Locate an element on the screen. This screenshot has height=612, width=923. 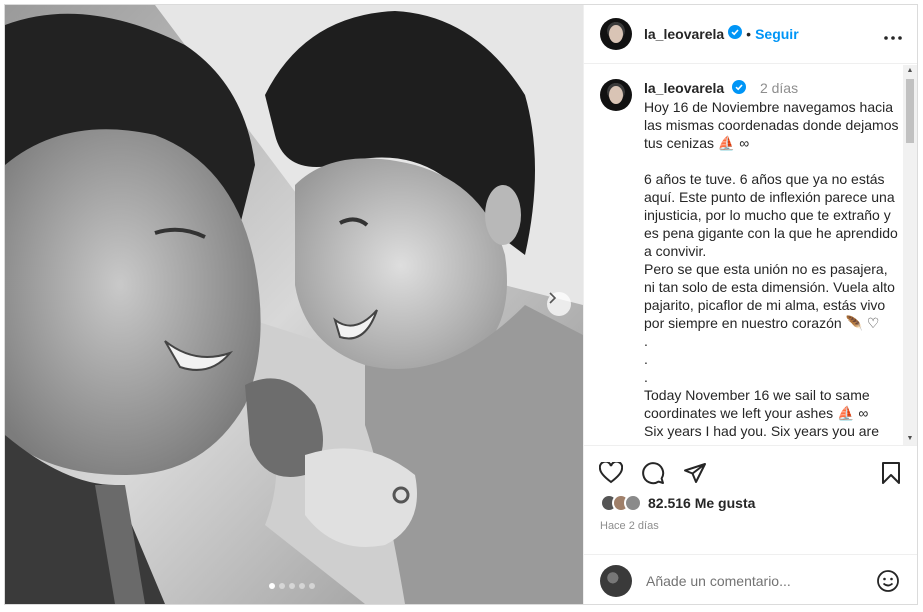
emoji-icon is located at coordinates (888, 583).